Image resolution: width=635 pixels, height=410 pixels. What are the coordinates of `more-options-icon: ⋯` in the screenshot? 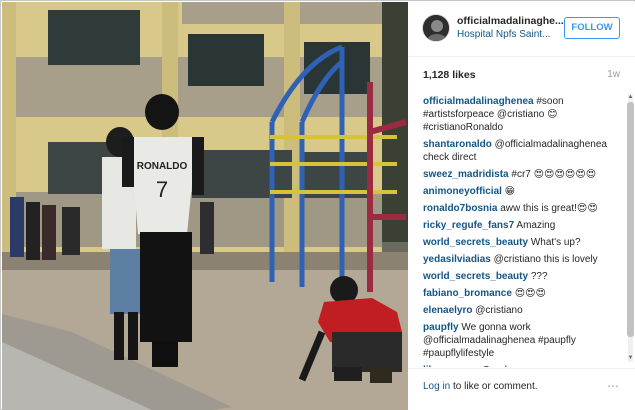 It's located at (613, 386).